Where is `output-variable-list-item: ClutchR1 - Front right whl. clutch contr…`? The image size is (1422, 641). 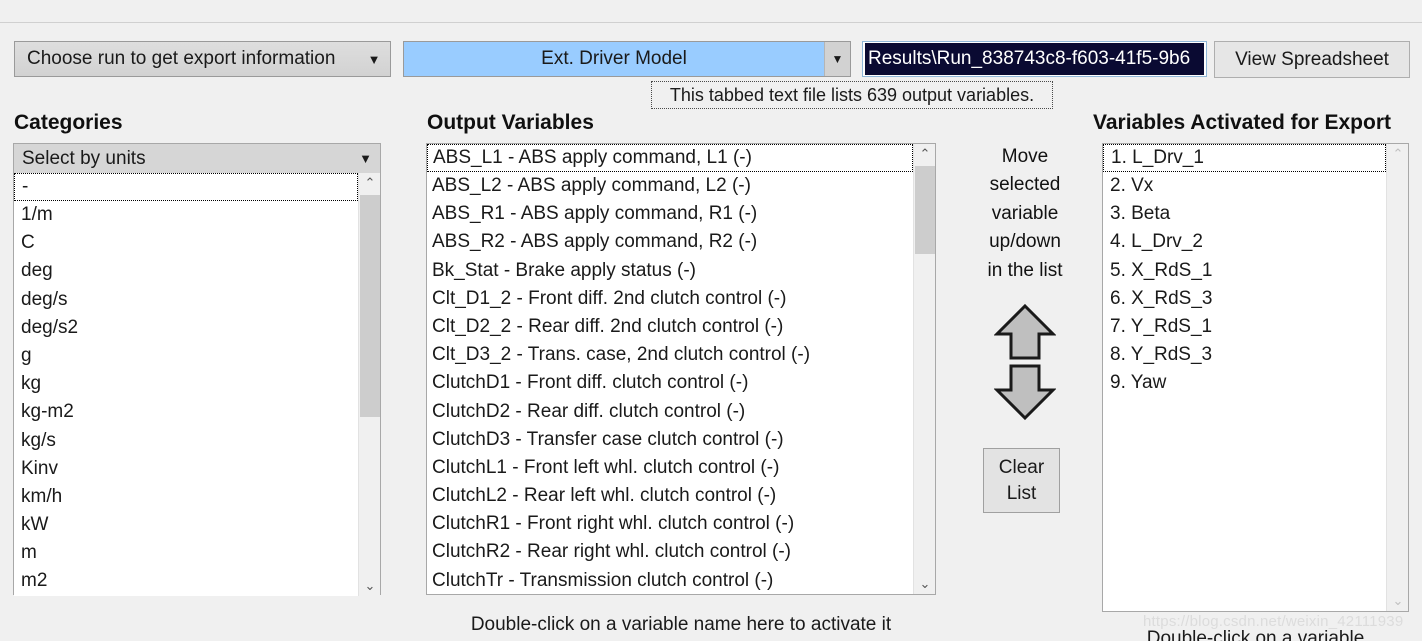
output-variable-list-item: ClutchR1 - Front right whl. clutch contr… is located at coordinates (670, 524).